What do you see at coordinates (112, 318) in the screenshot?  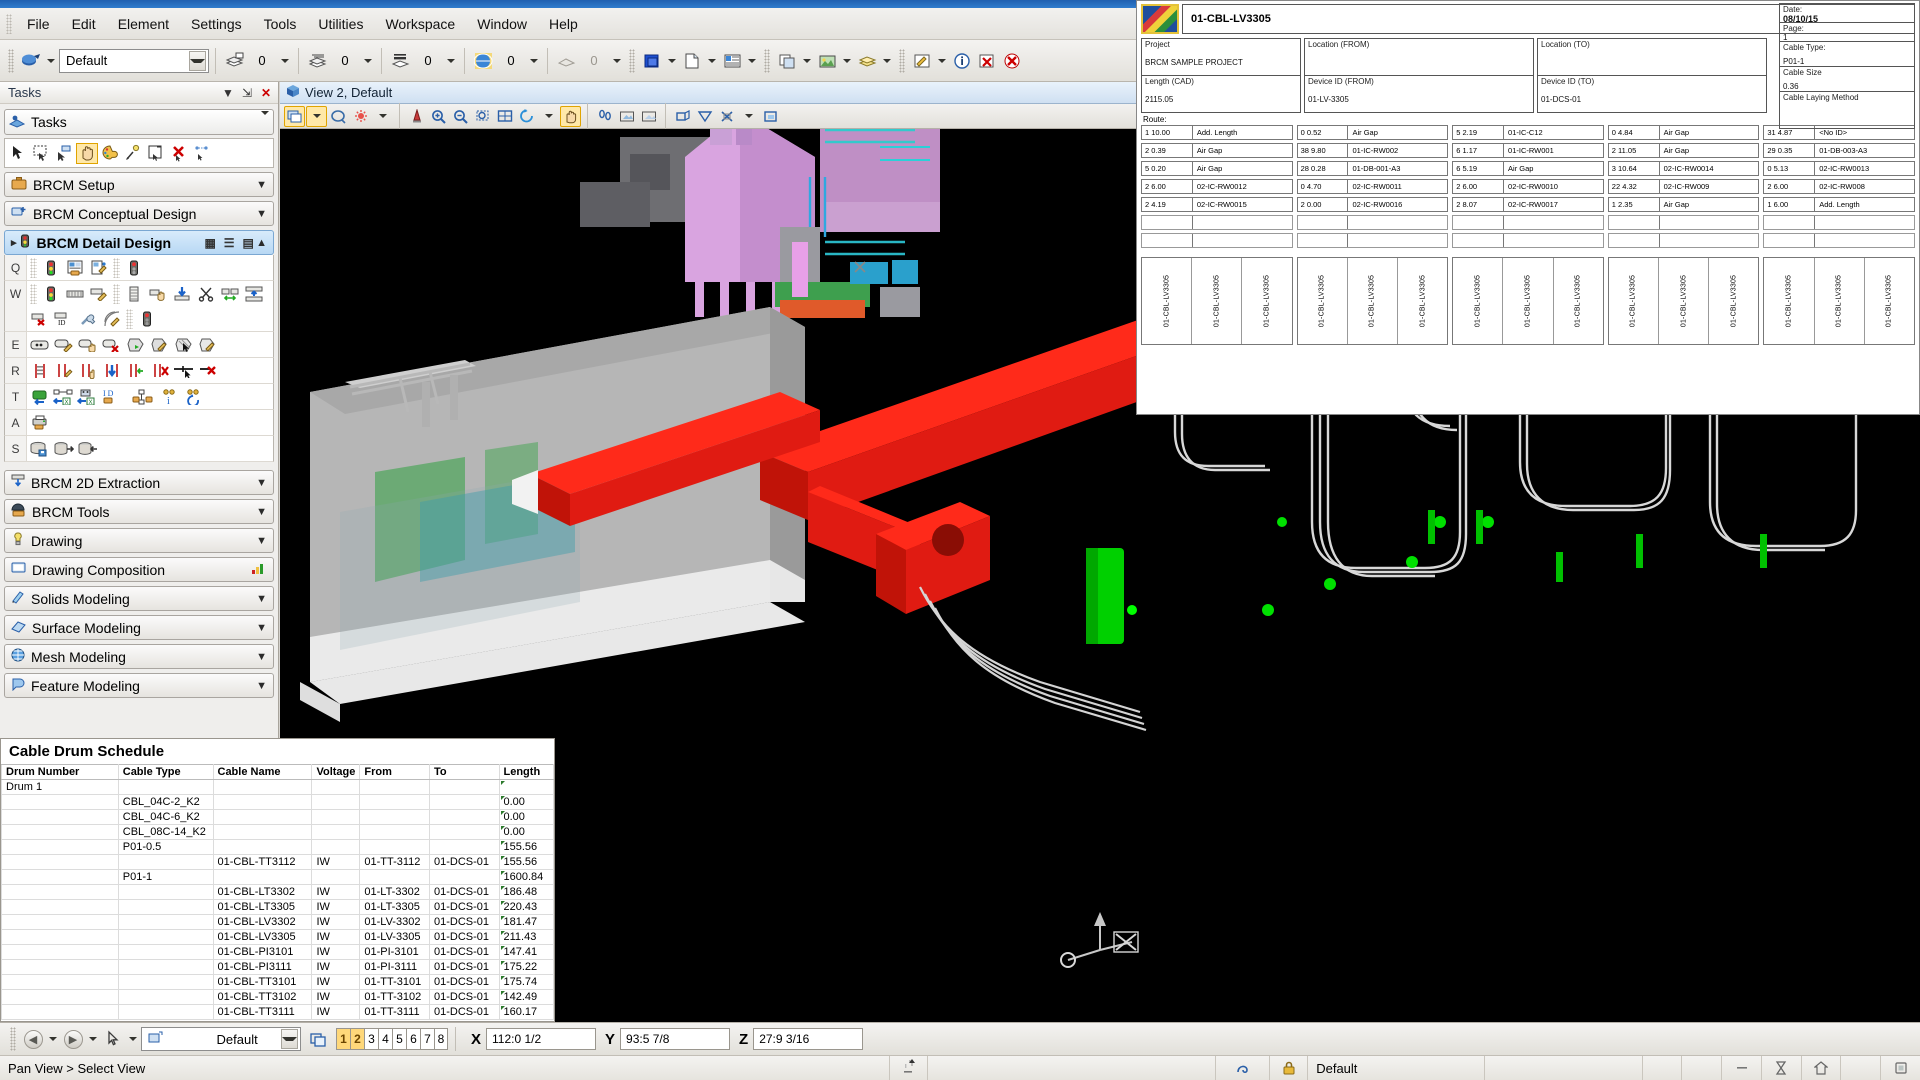 I see `tray-bend-icon` at bounding box center [112, 318].